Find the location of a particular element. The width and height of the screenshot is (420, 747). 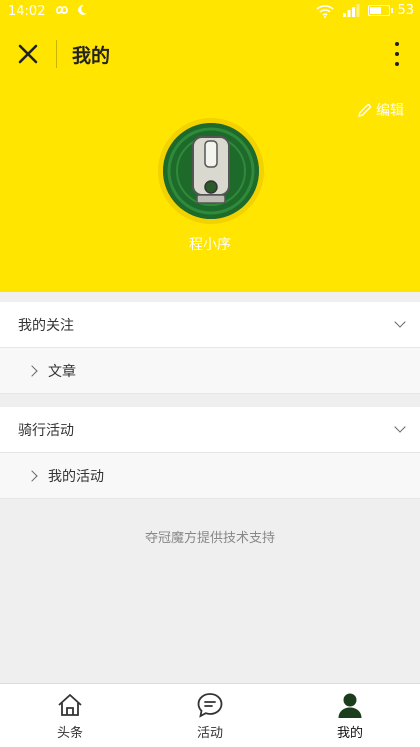

infinity-icon is located at coordinates (62, 10).